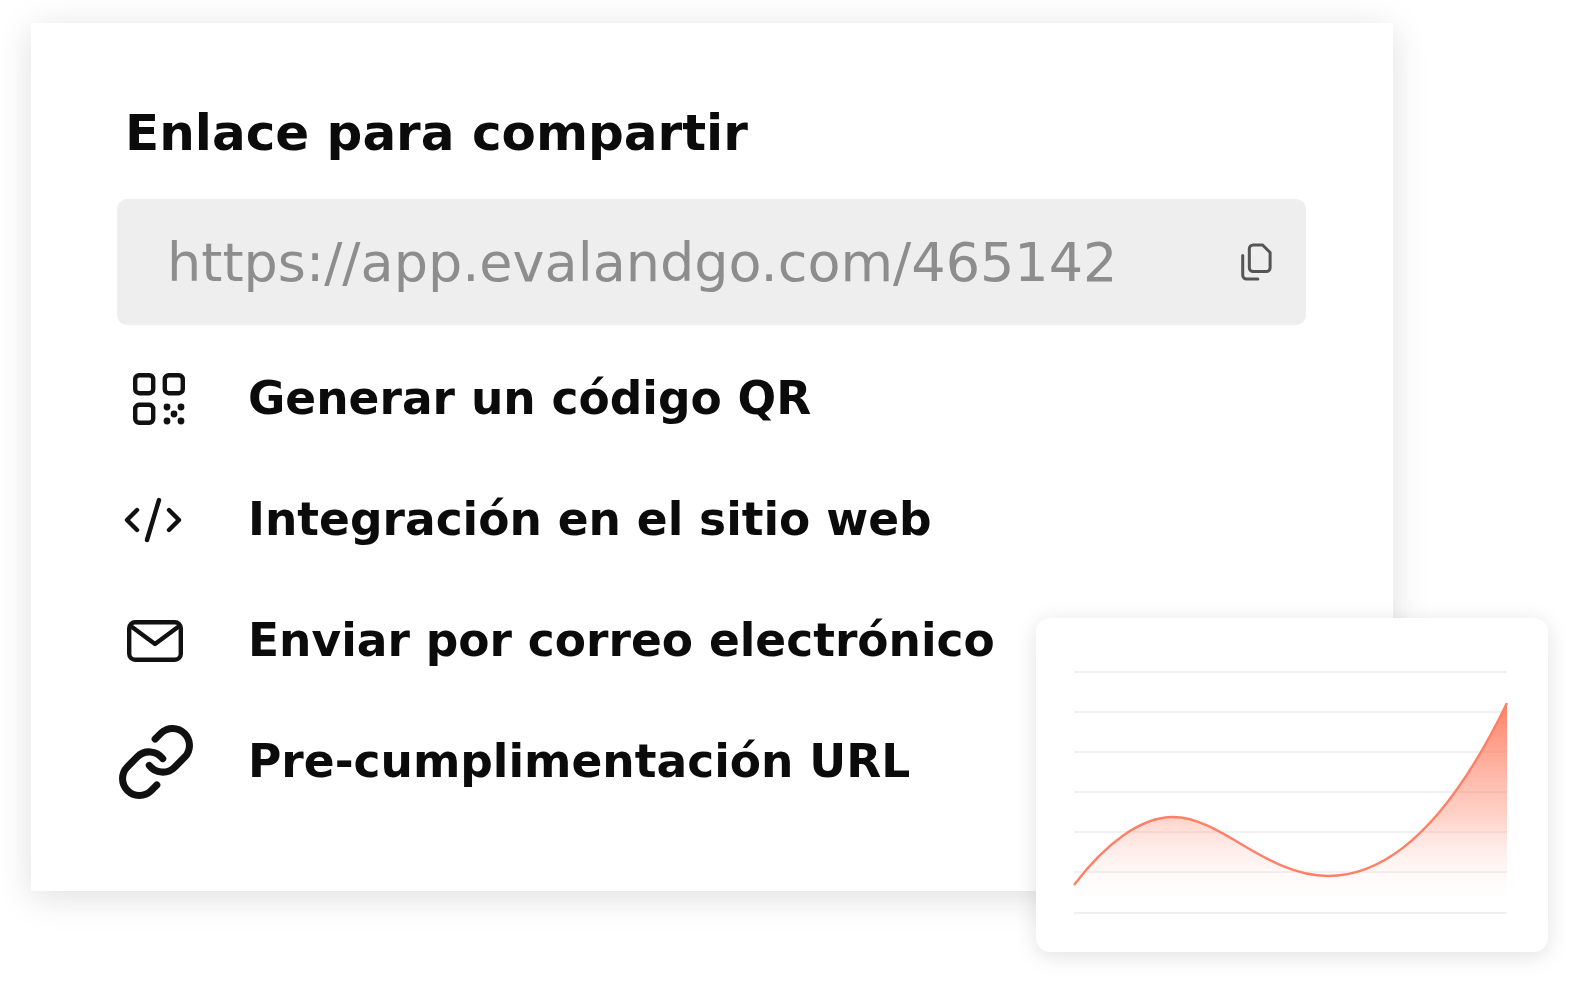  Describe the element at coordinates (436, 133) in the screenshot. I see `card-title: Enlace para compartir` at that location.